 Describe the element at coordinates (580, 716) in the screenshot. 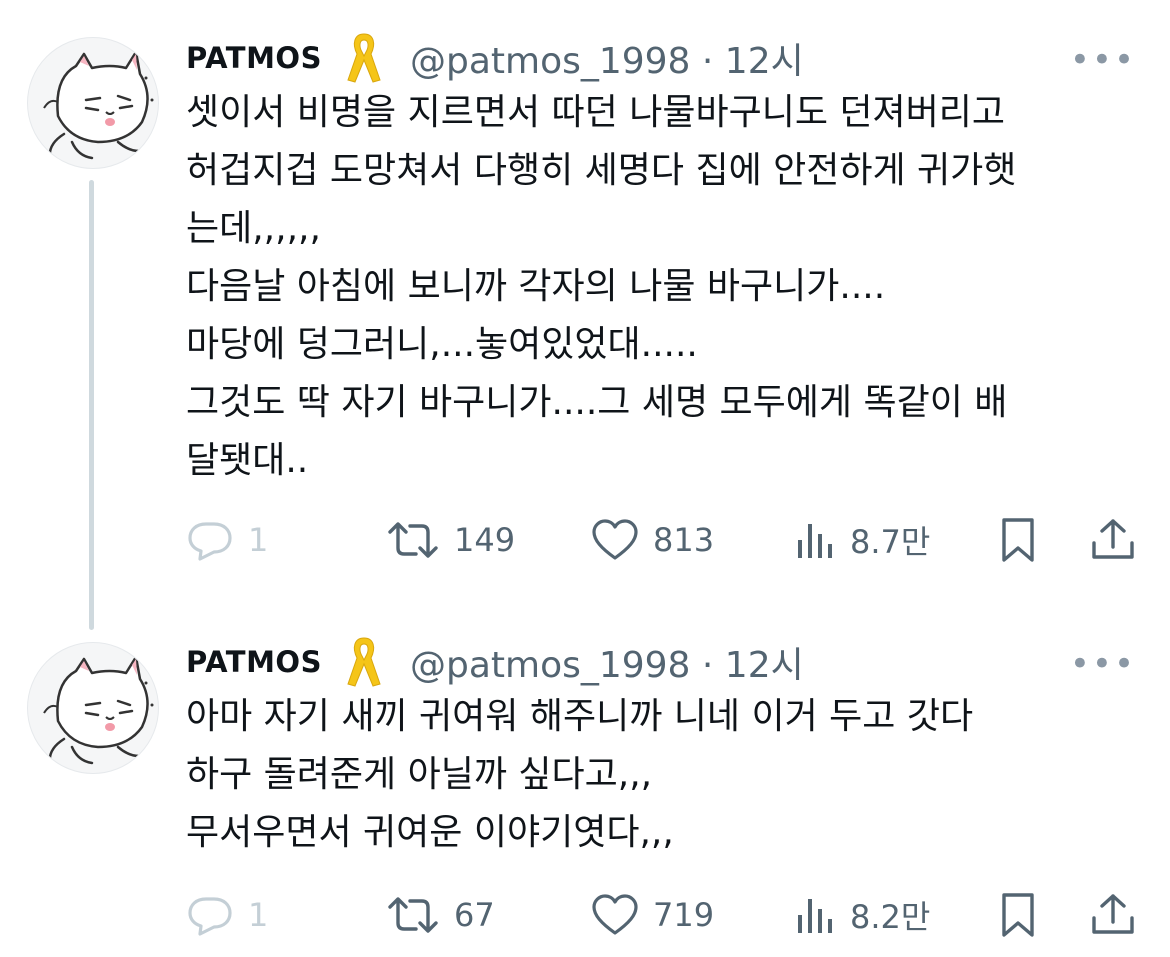

I see `tweet-line: 아마 자기 새끼 귀여워 해주니까 니네 이거 두고 갓다` at that location.